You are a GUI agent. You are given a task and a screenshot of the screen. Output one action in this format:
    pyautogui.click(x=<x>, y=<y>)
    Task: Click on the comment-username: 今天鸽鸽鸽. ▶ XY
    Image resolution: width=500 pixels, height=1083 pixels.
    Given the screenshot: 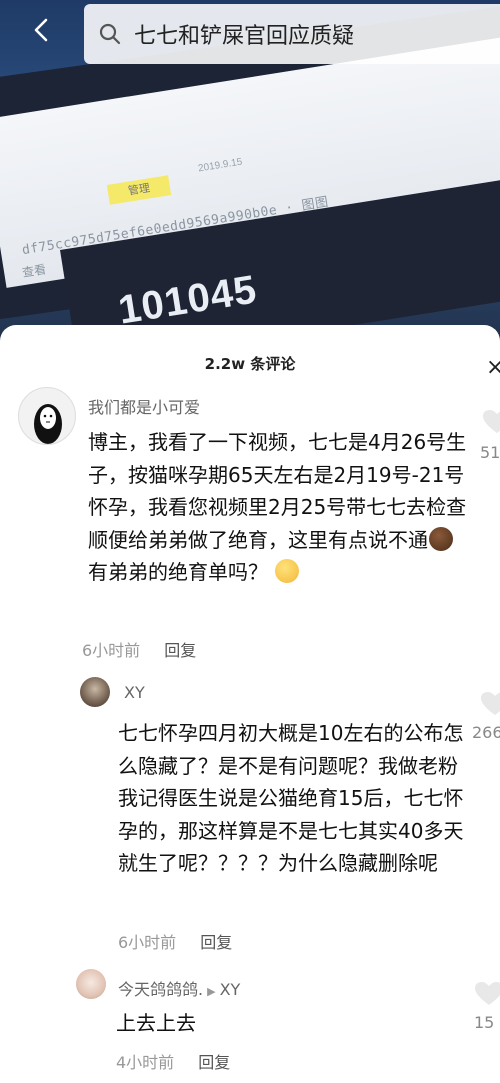 What is the action you would take?
    pyautogui.click(x=179, y=988)
    